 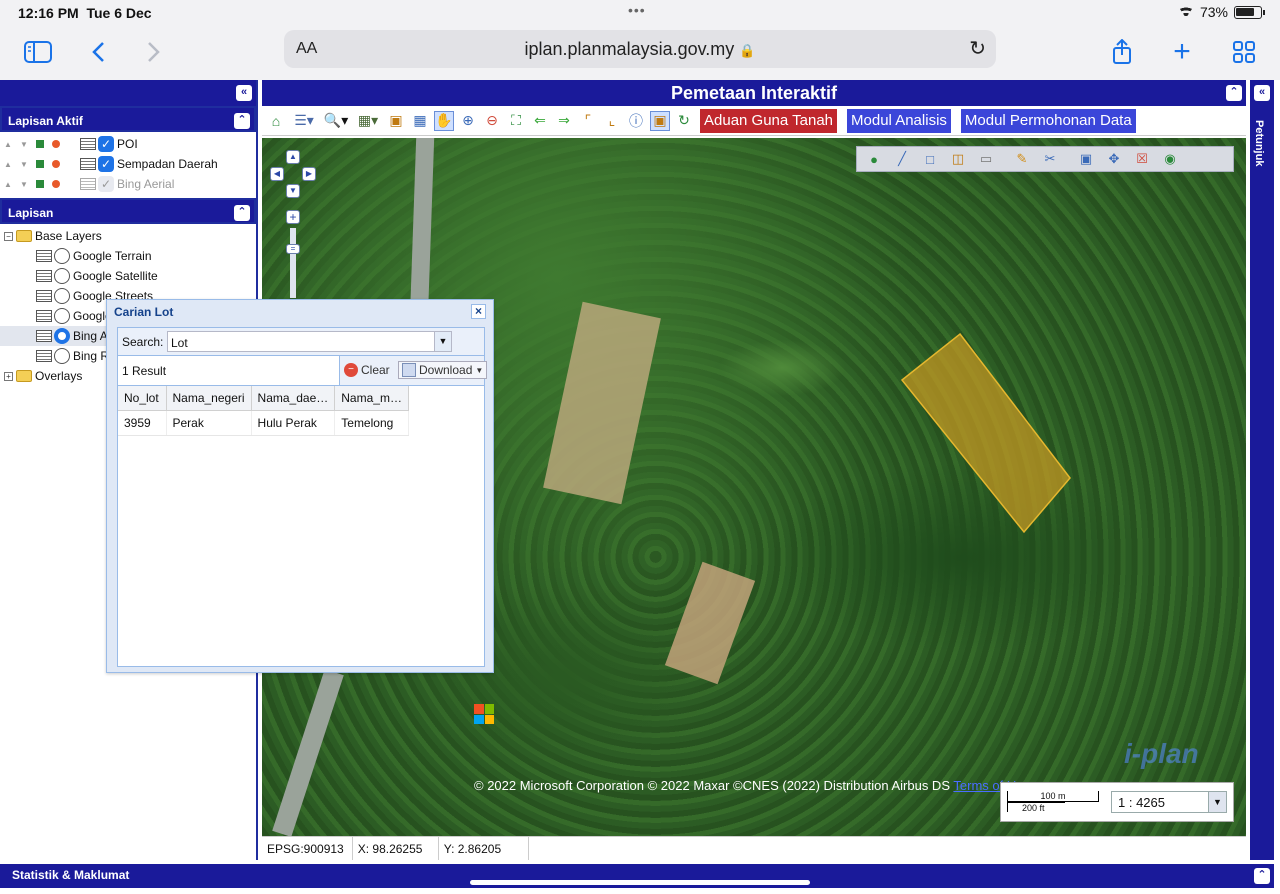 I want to click on address-bar: AA iplan.planmalaysia.gov.my 🔒 ↻, so click(x=640, y=49).